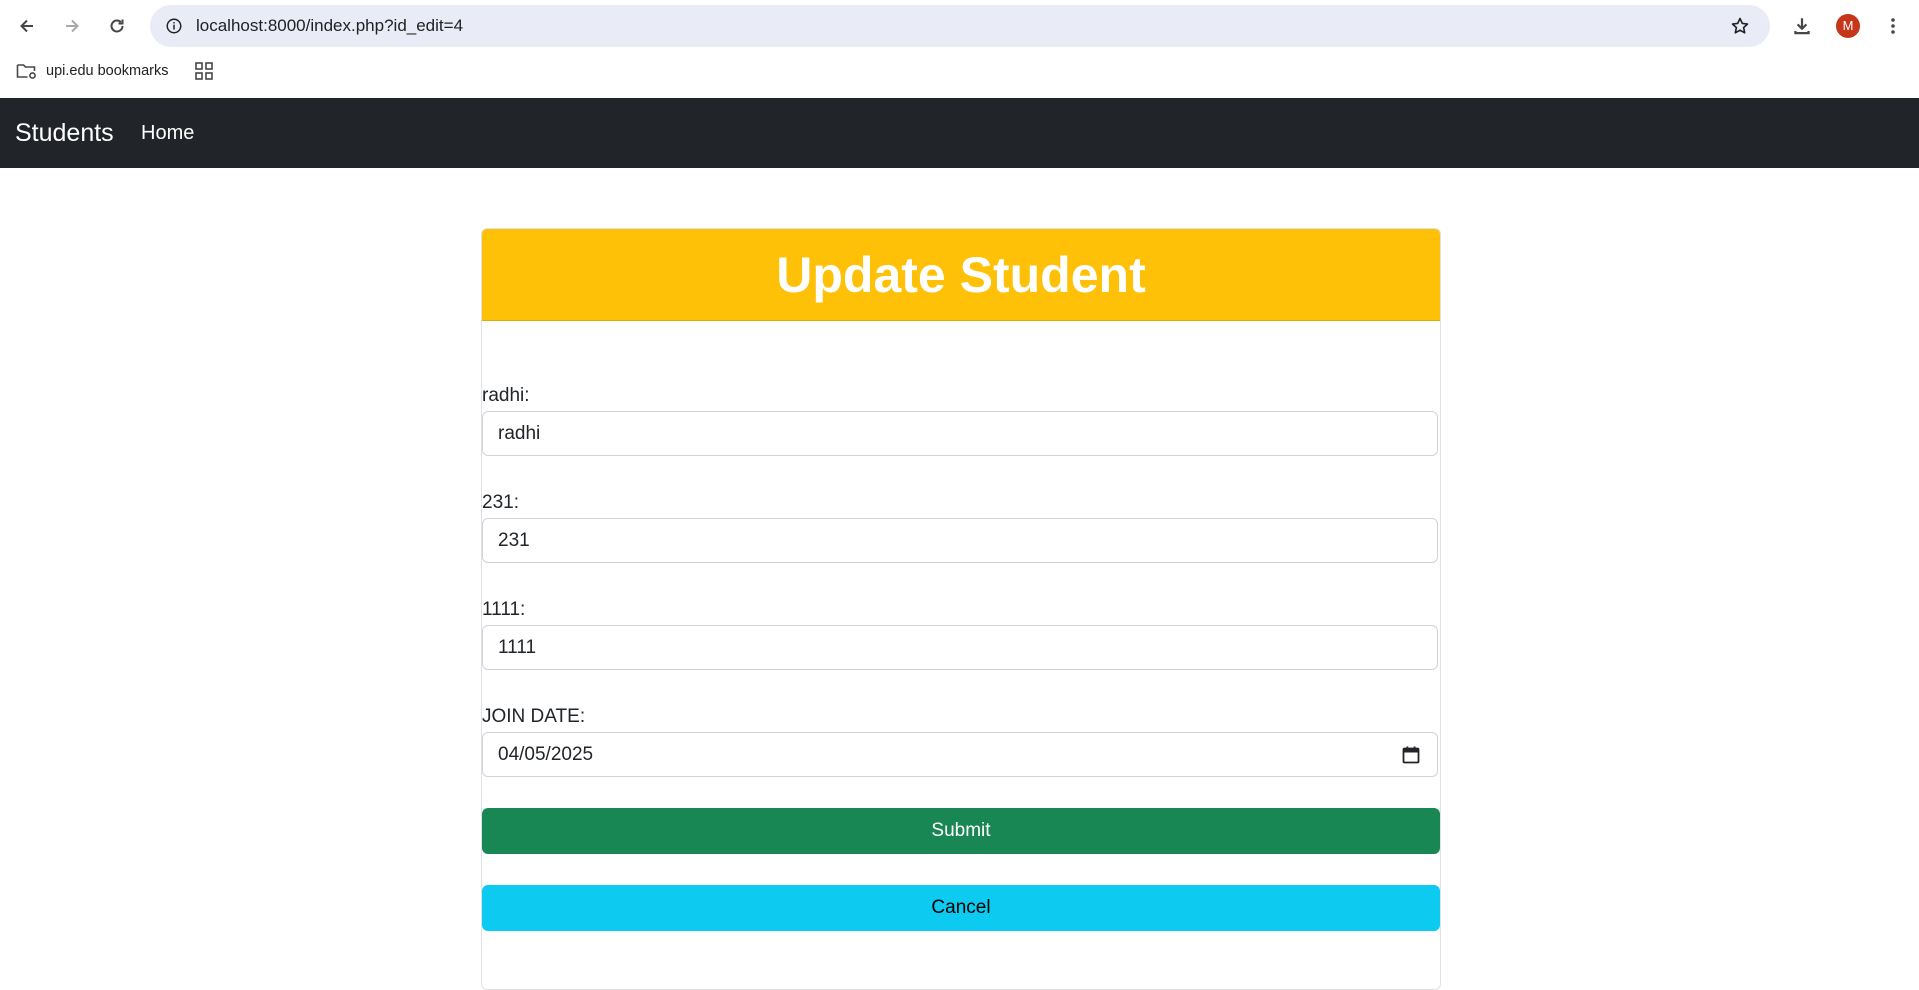 The height and width of the screenshot is (990, 1919). I want to click on number-input: 1111, so click(960, 647).